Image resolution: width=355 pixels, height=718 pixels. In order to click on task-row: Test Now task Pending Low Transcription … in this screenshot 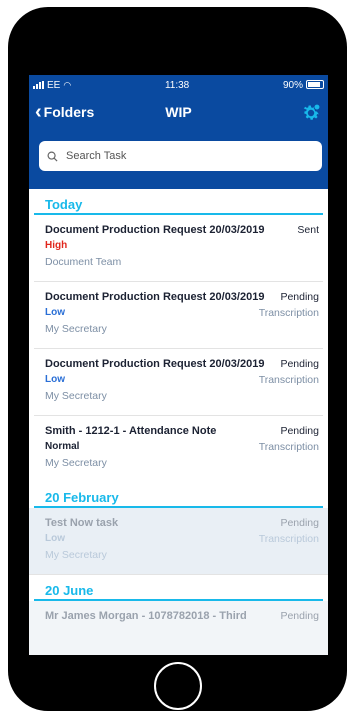, I will do `click(178, 541)`.